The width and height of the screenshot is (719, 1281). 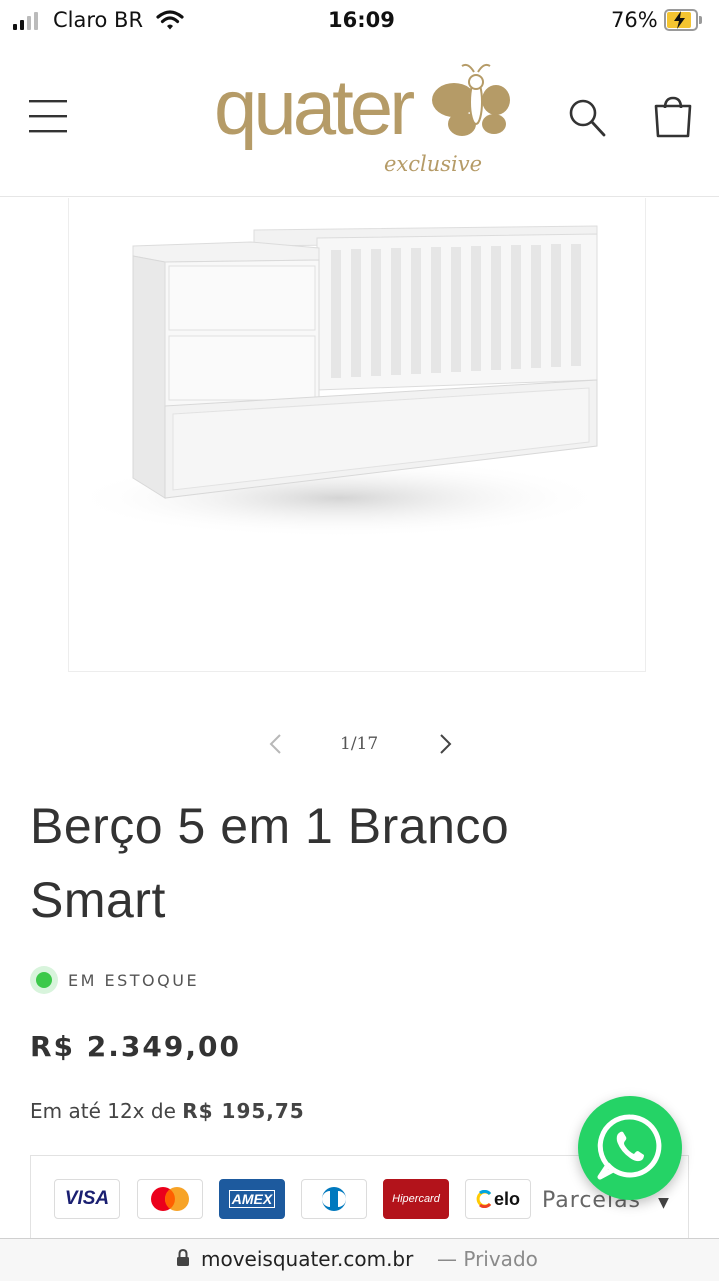 What do you see at coordinates (170, 1199) in the screenshot?
I see `mastercard-icon` at bounding box center [170, 1199].